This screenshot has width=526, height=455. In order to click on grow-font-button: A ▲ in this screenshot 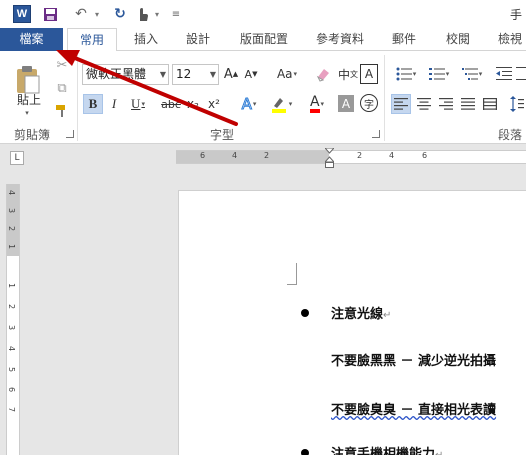, I will do `click(231, 74)`.